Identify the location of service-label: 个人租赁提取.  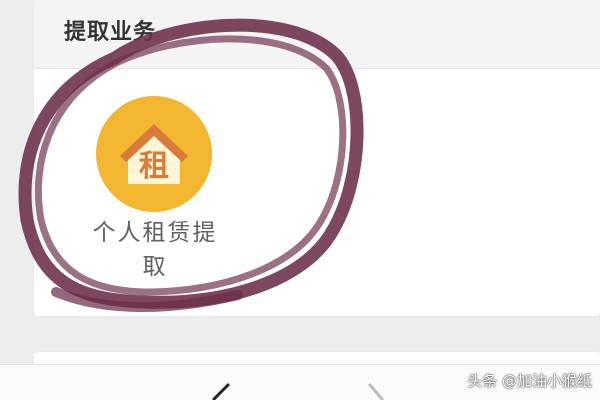
(155, 250).